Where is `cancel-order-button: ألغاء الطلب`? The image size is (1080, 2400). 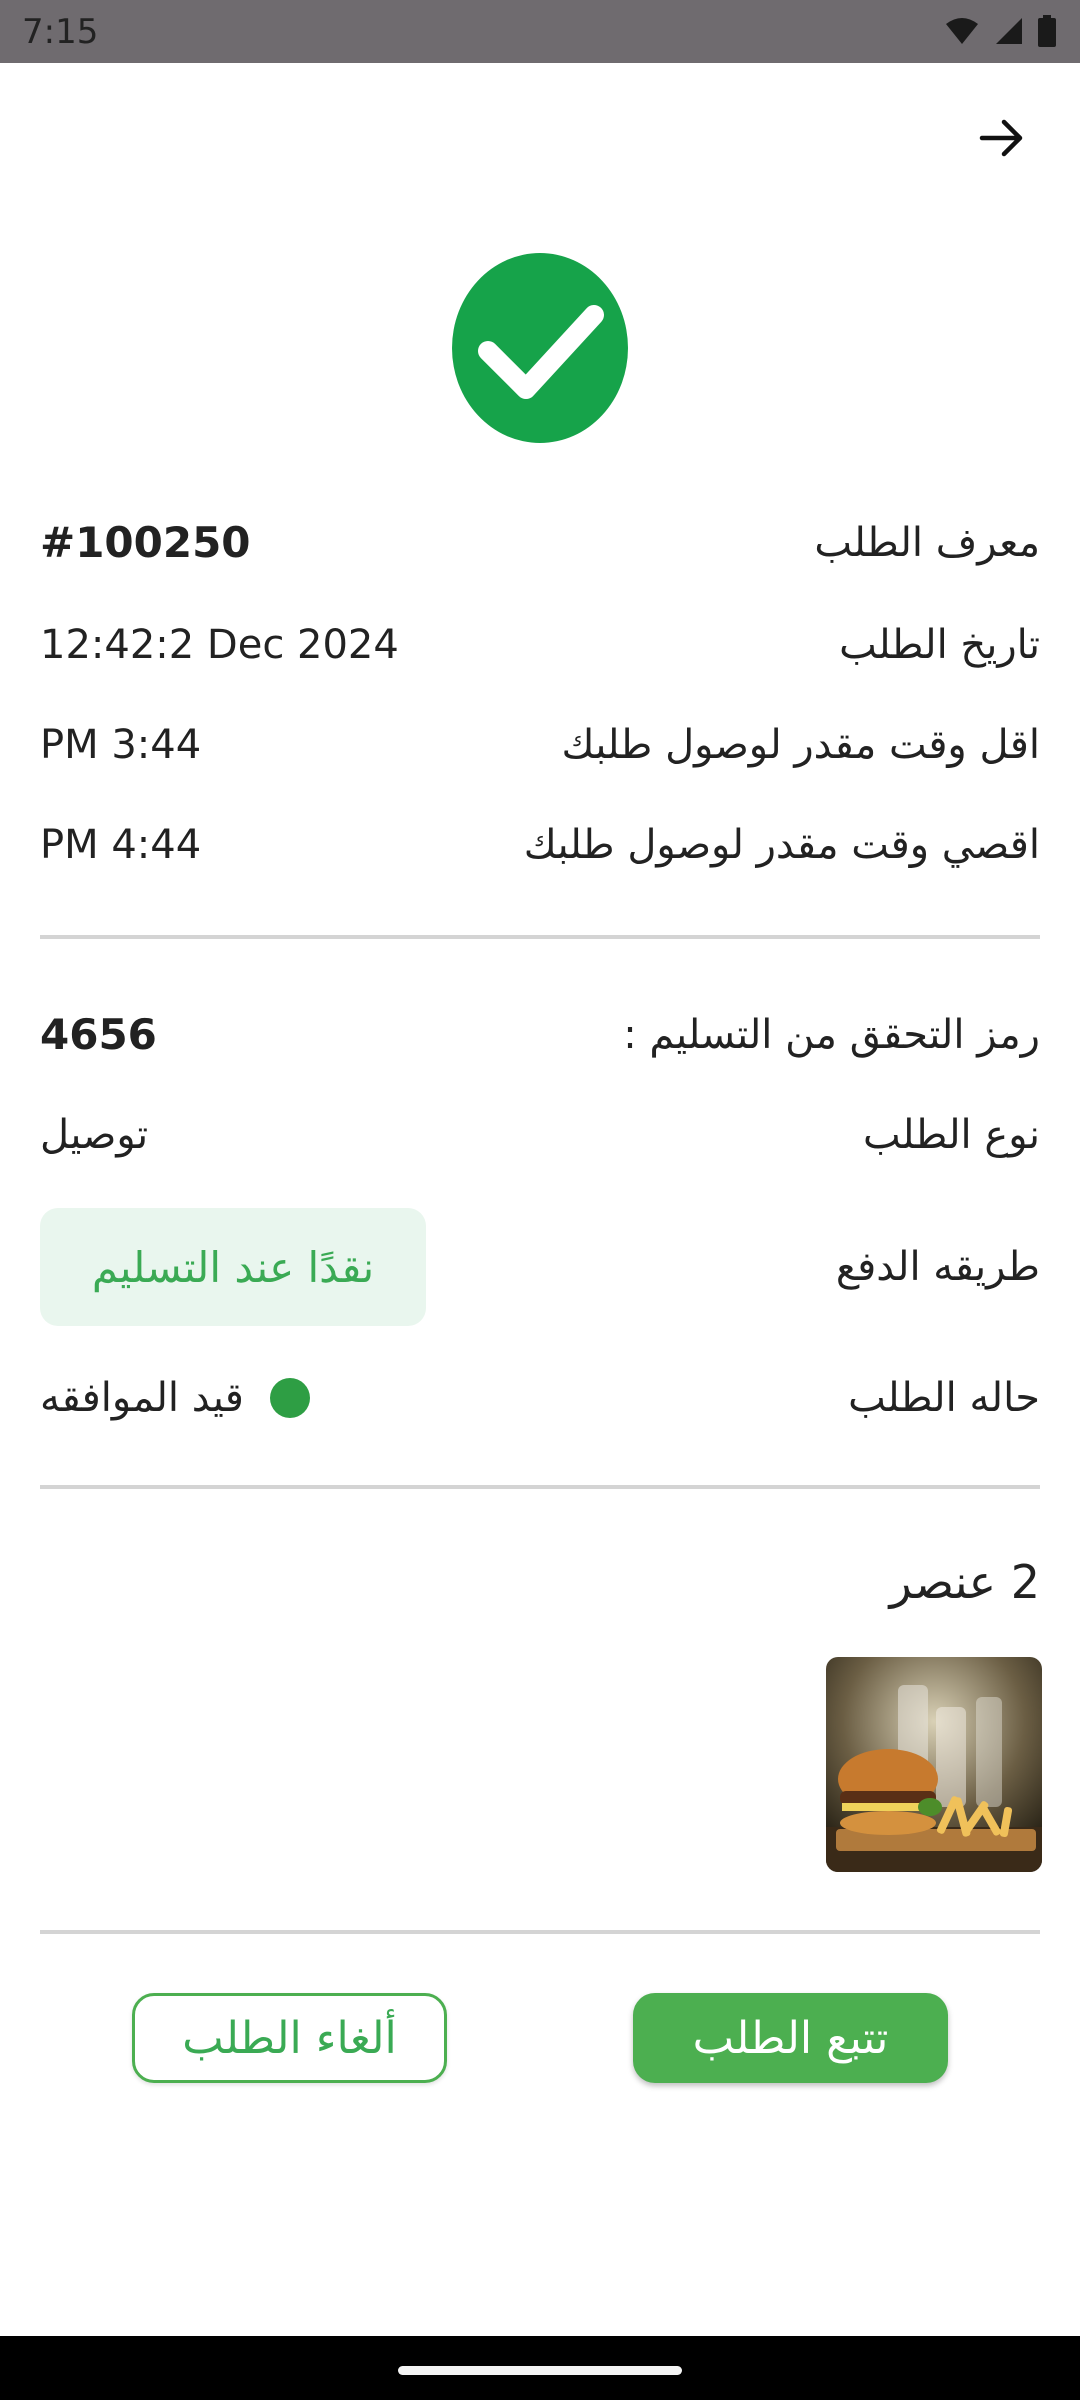
cancel-order-button: ألغاء الطلب is located at coordinates (289, 2038).